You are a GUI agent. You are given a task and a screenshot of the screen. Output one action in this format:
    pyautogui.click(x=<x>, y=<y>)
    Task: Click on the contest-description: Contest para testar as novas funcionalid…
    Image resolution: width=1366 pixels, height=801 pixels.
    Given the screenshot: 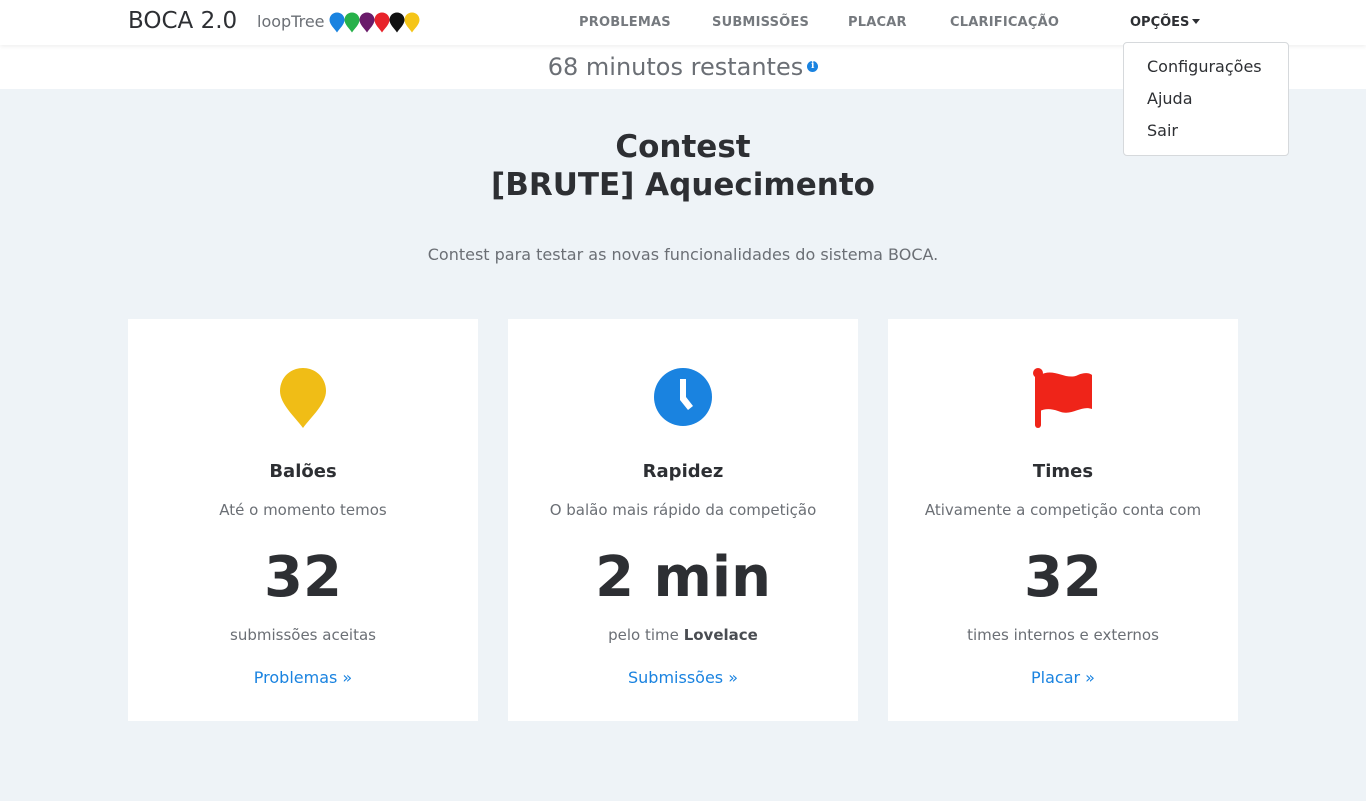 What is the action you would take?
    pyautogui.click(x=683, y=254)
    